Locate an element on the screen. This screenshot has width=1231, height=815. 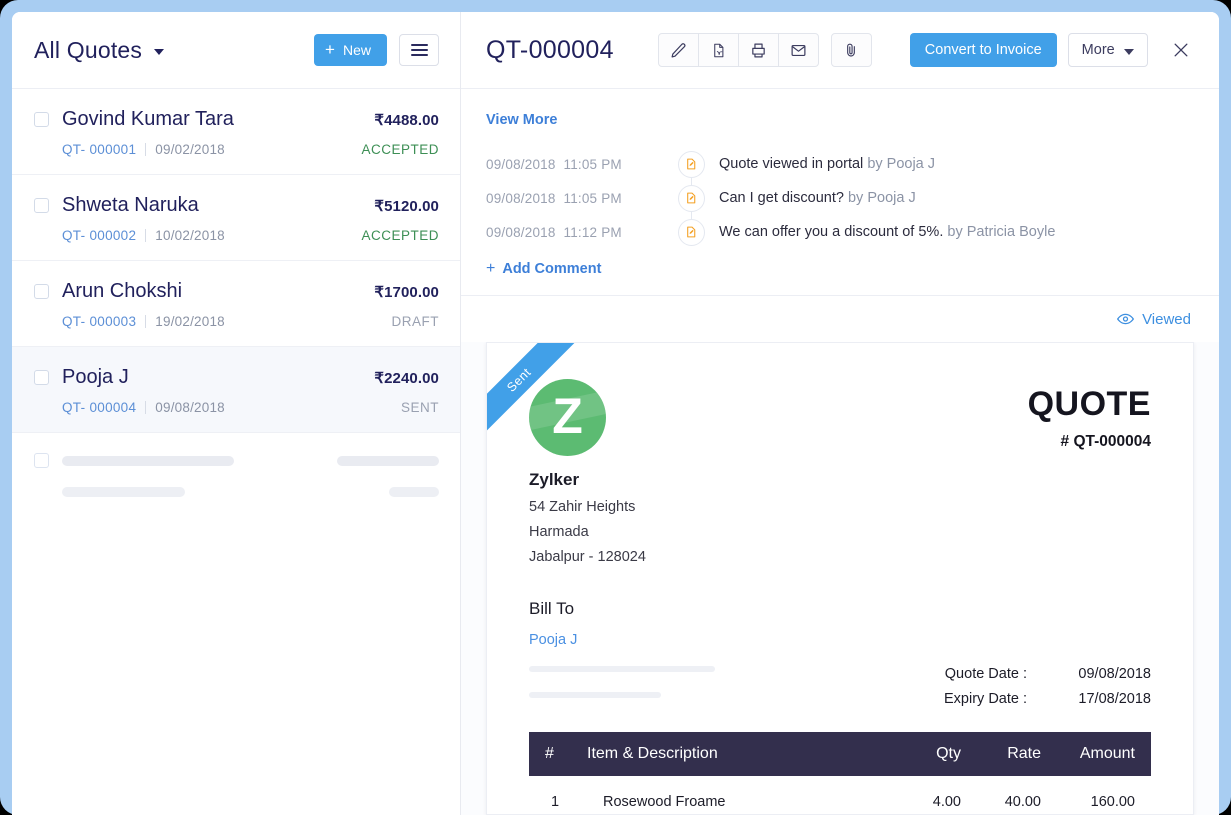
add-comment-button: + Add Comment is located at coordinates (840, 269).